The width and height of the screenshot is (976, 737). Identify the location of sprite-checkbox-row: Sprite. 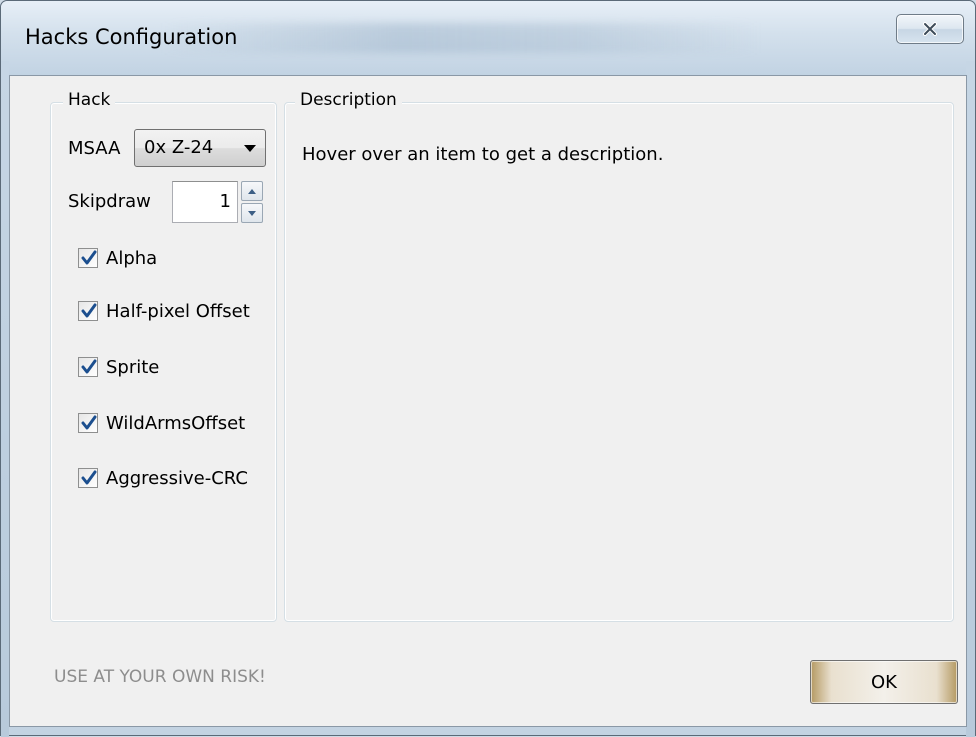
(118, 367).